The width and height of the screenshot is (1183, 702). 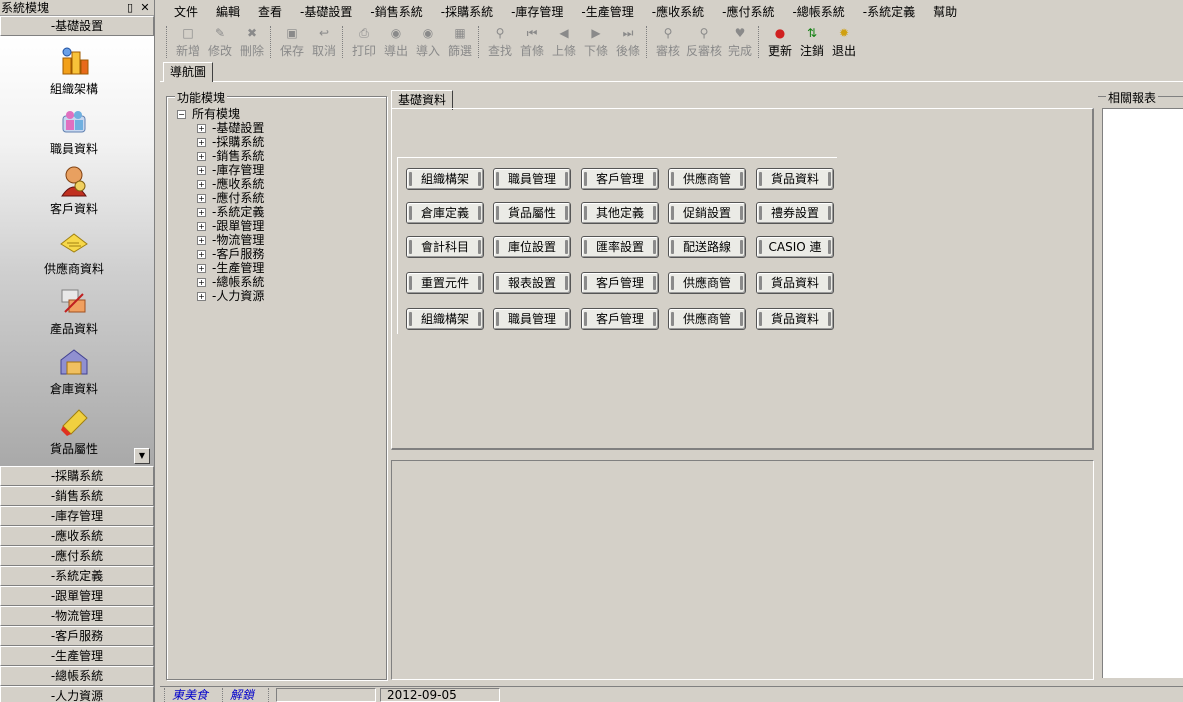 What do you see at coordinates (668, 41) in the screenshot?
I see `audit-button: ⚲ 審核` at bounding box center [668, 41].